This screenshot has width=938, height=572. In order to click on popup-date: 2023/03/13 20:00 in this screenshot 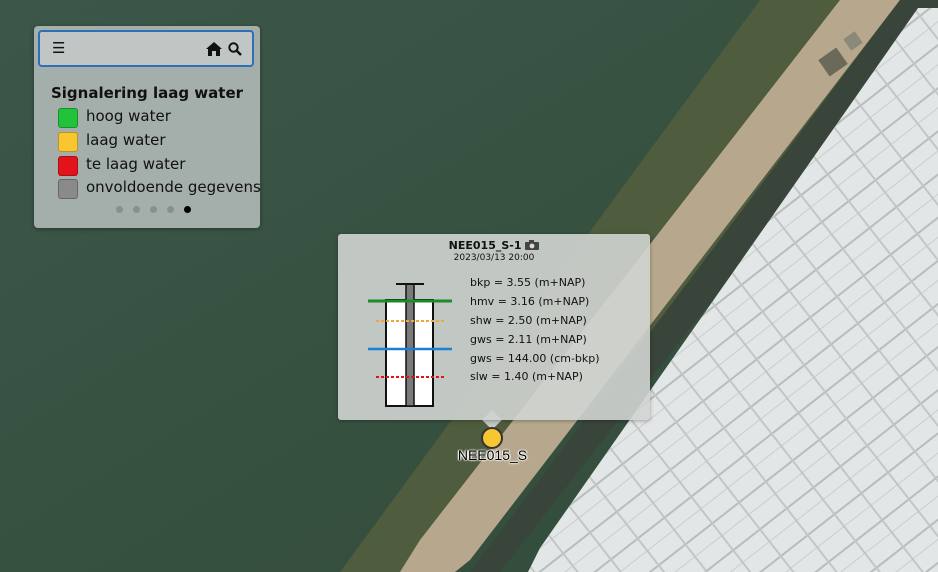, I will do `click(494, 258)`.